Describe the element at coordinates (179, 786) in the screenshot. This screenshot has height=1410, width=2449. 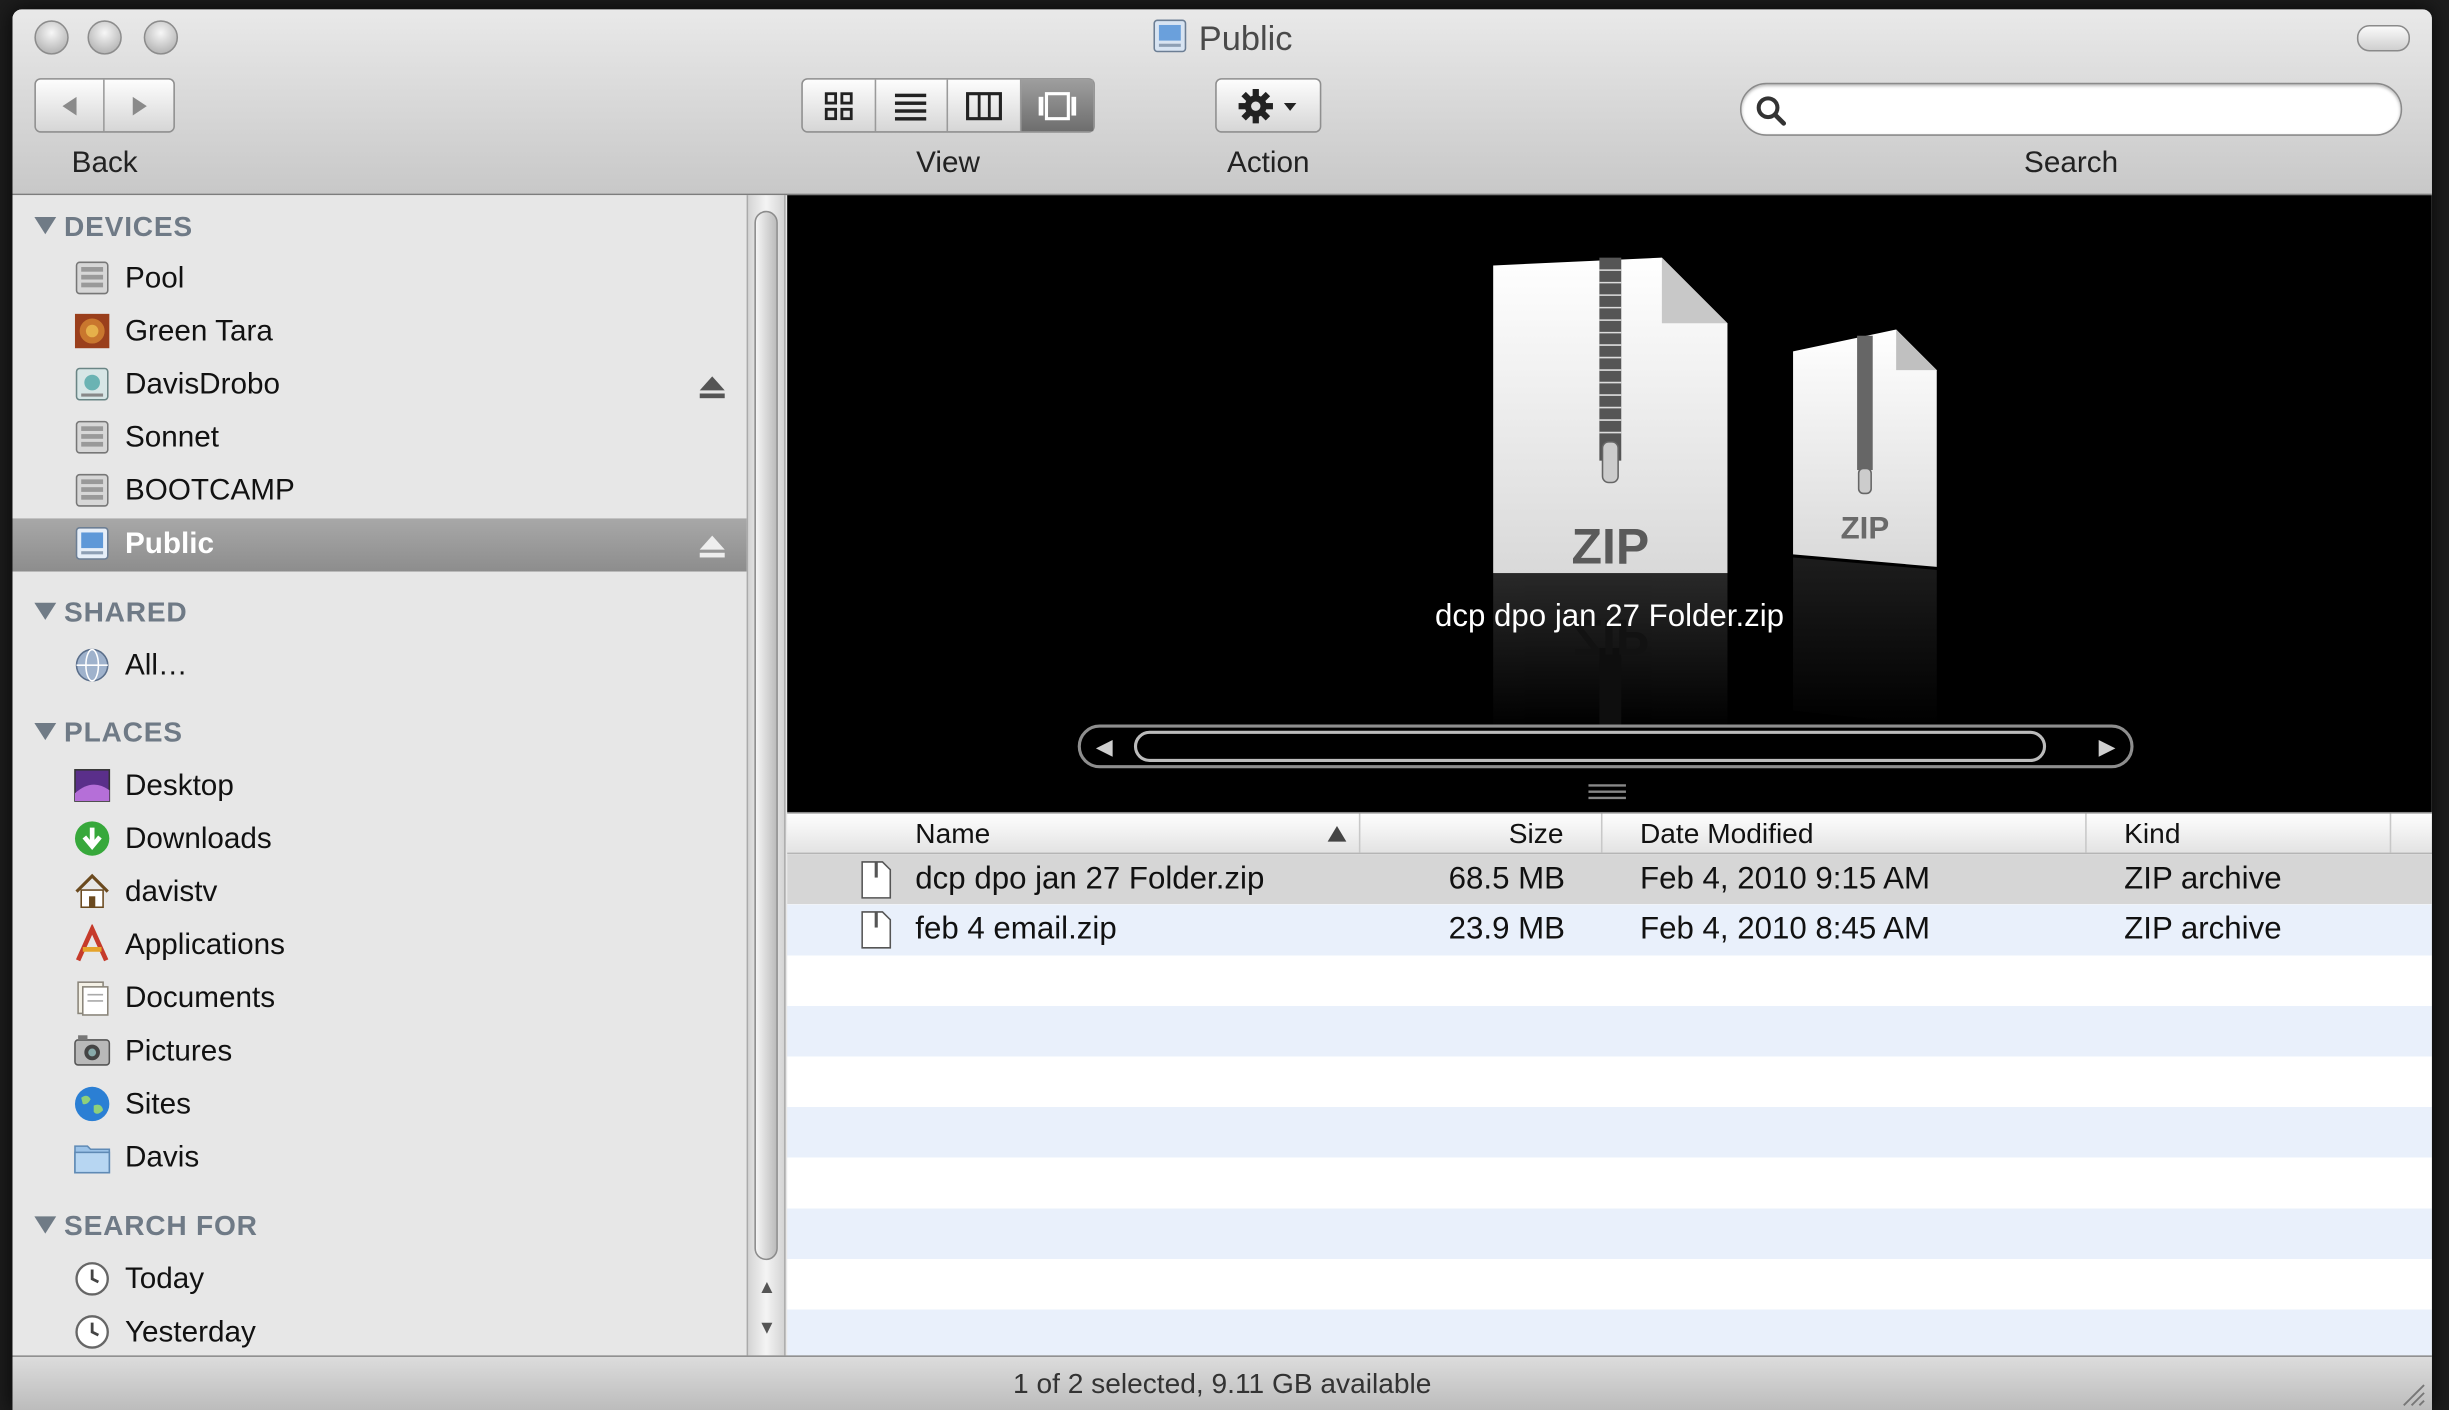
I see `sidebar-item-label: Desktop` at that location.